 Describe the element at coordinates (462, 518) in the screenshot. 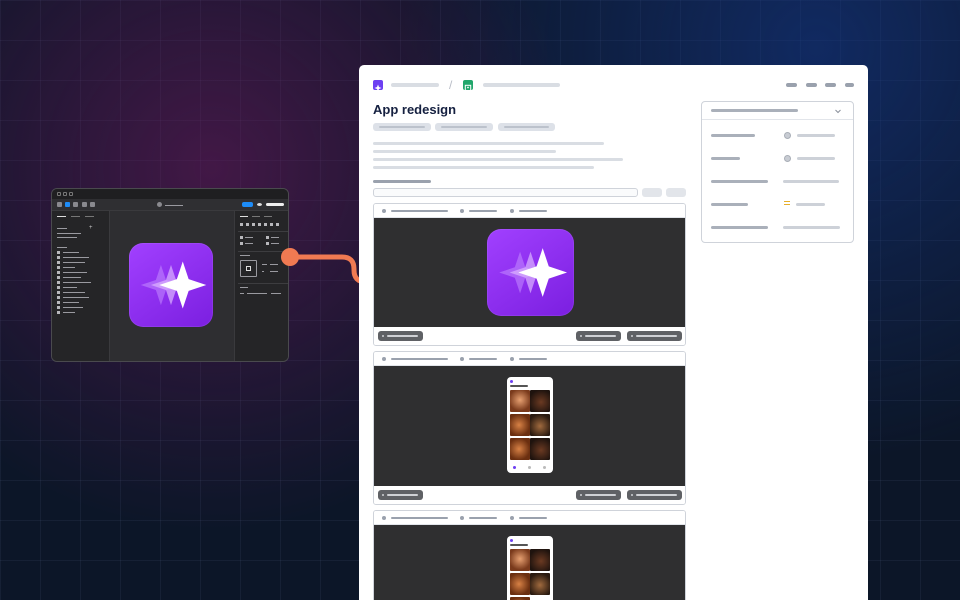

I see `meta-dot` at that location.